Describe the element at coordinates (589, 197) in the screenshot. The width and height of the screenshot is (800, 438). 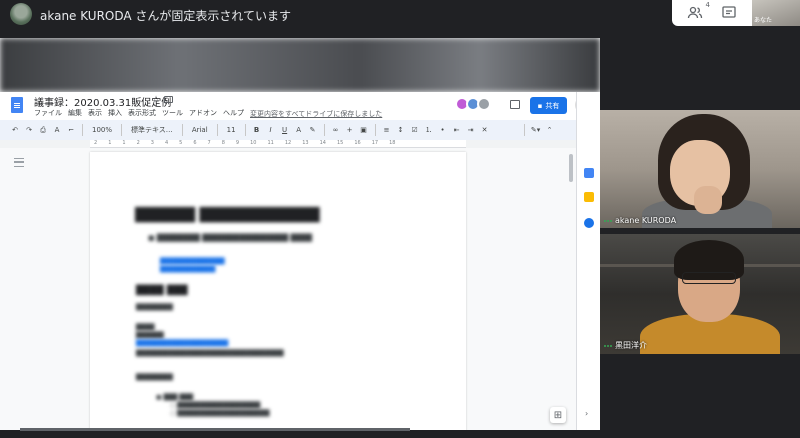
I see `keep-icon` at that location.